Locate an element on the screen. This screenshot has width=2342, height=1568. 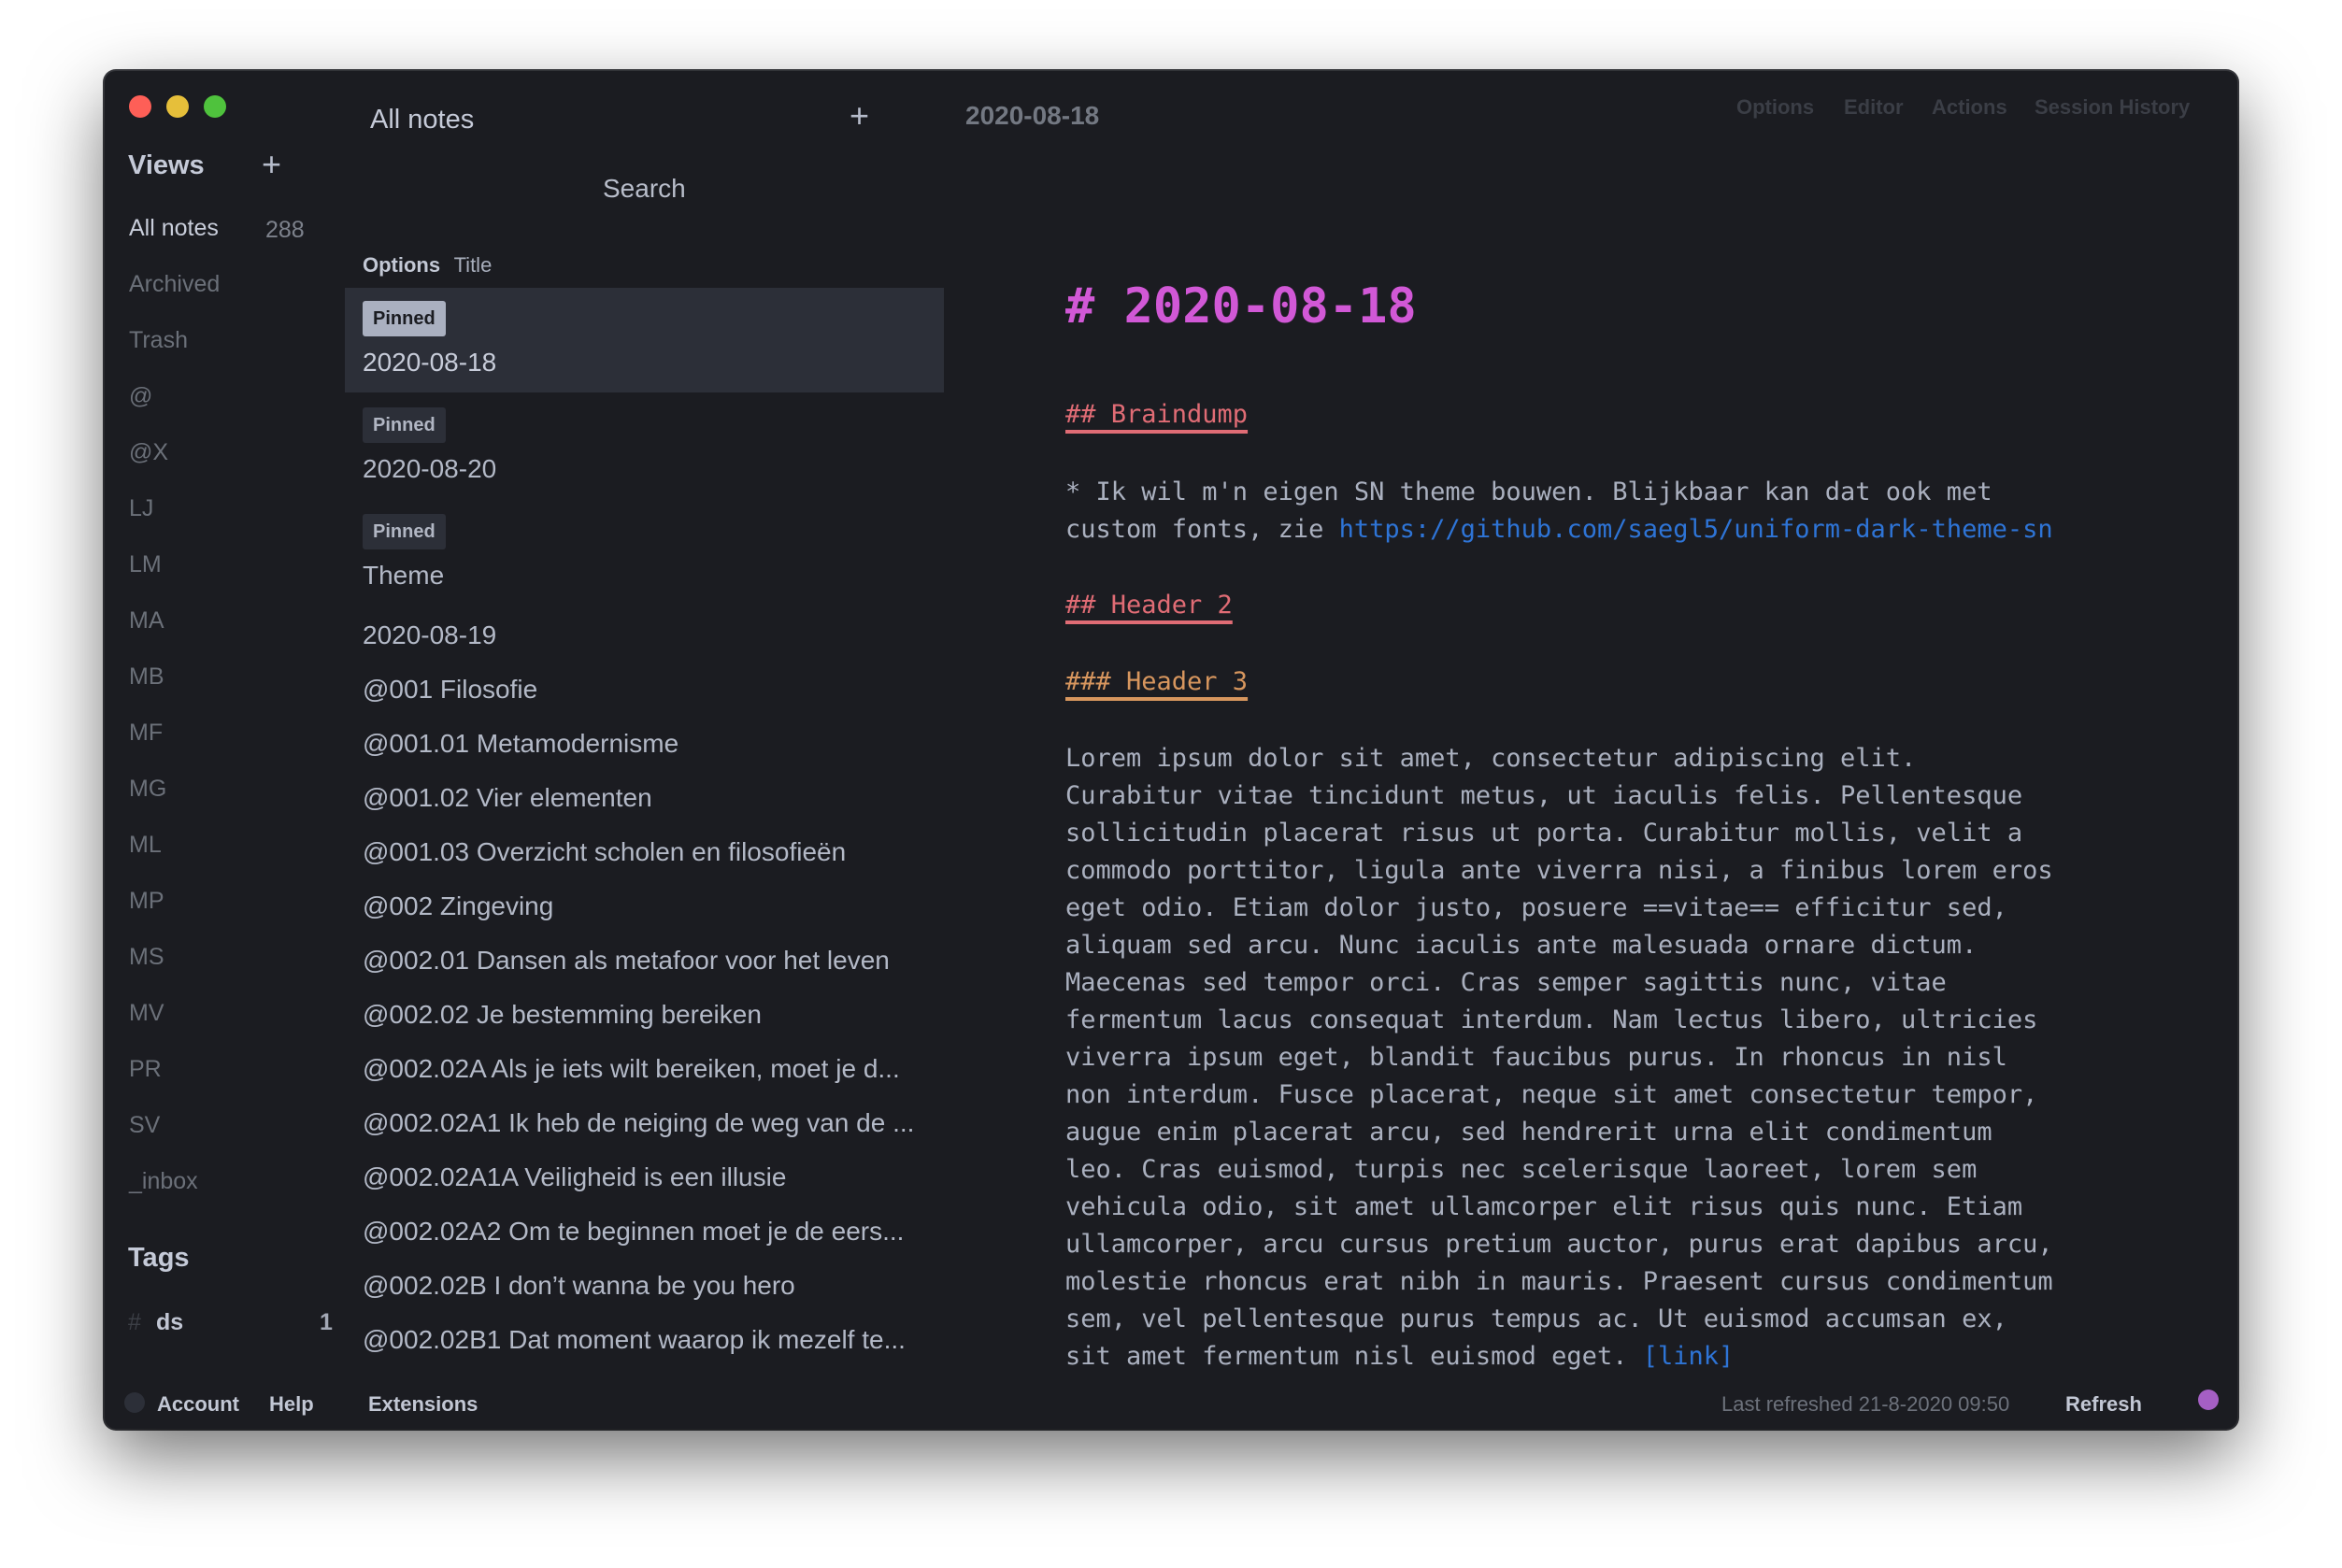
last-refreshed-text: Last refreshed 21-8-2020 09:50 is located at coordinates (1866, 1404).